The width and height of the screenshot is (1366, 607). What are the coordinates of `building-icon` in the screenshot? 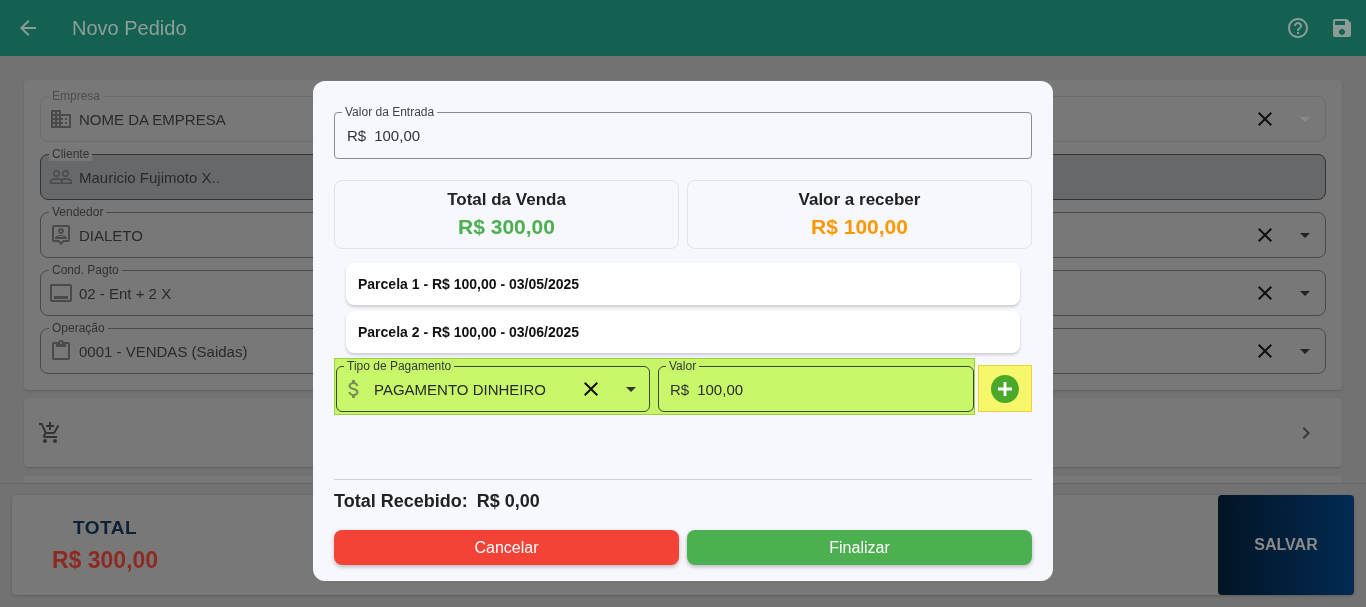 It's located at (61, 119).